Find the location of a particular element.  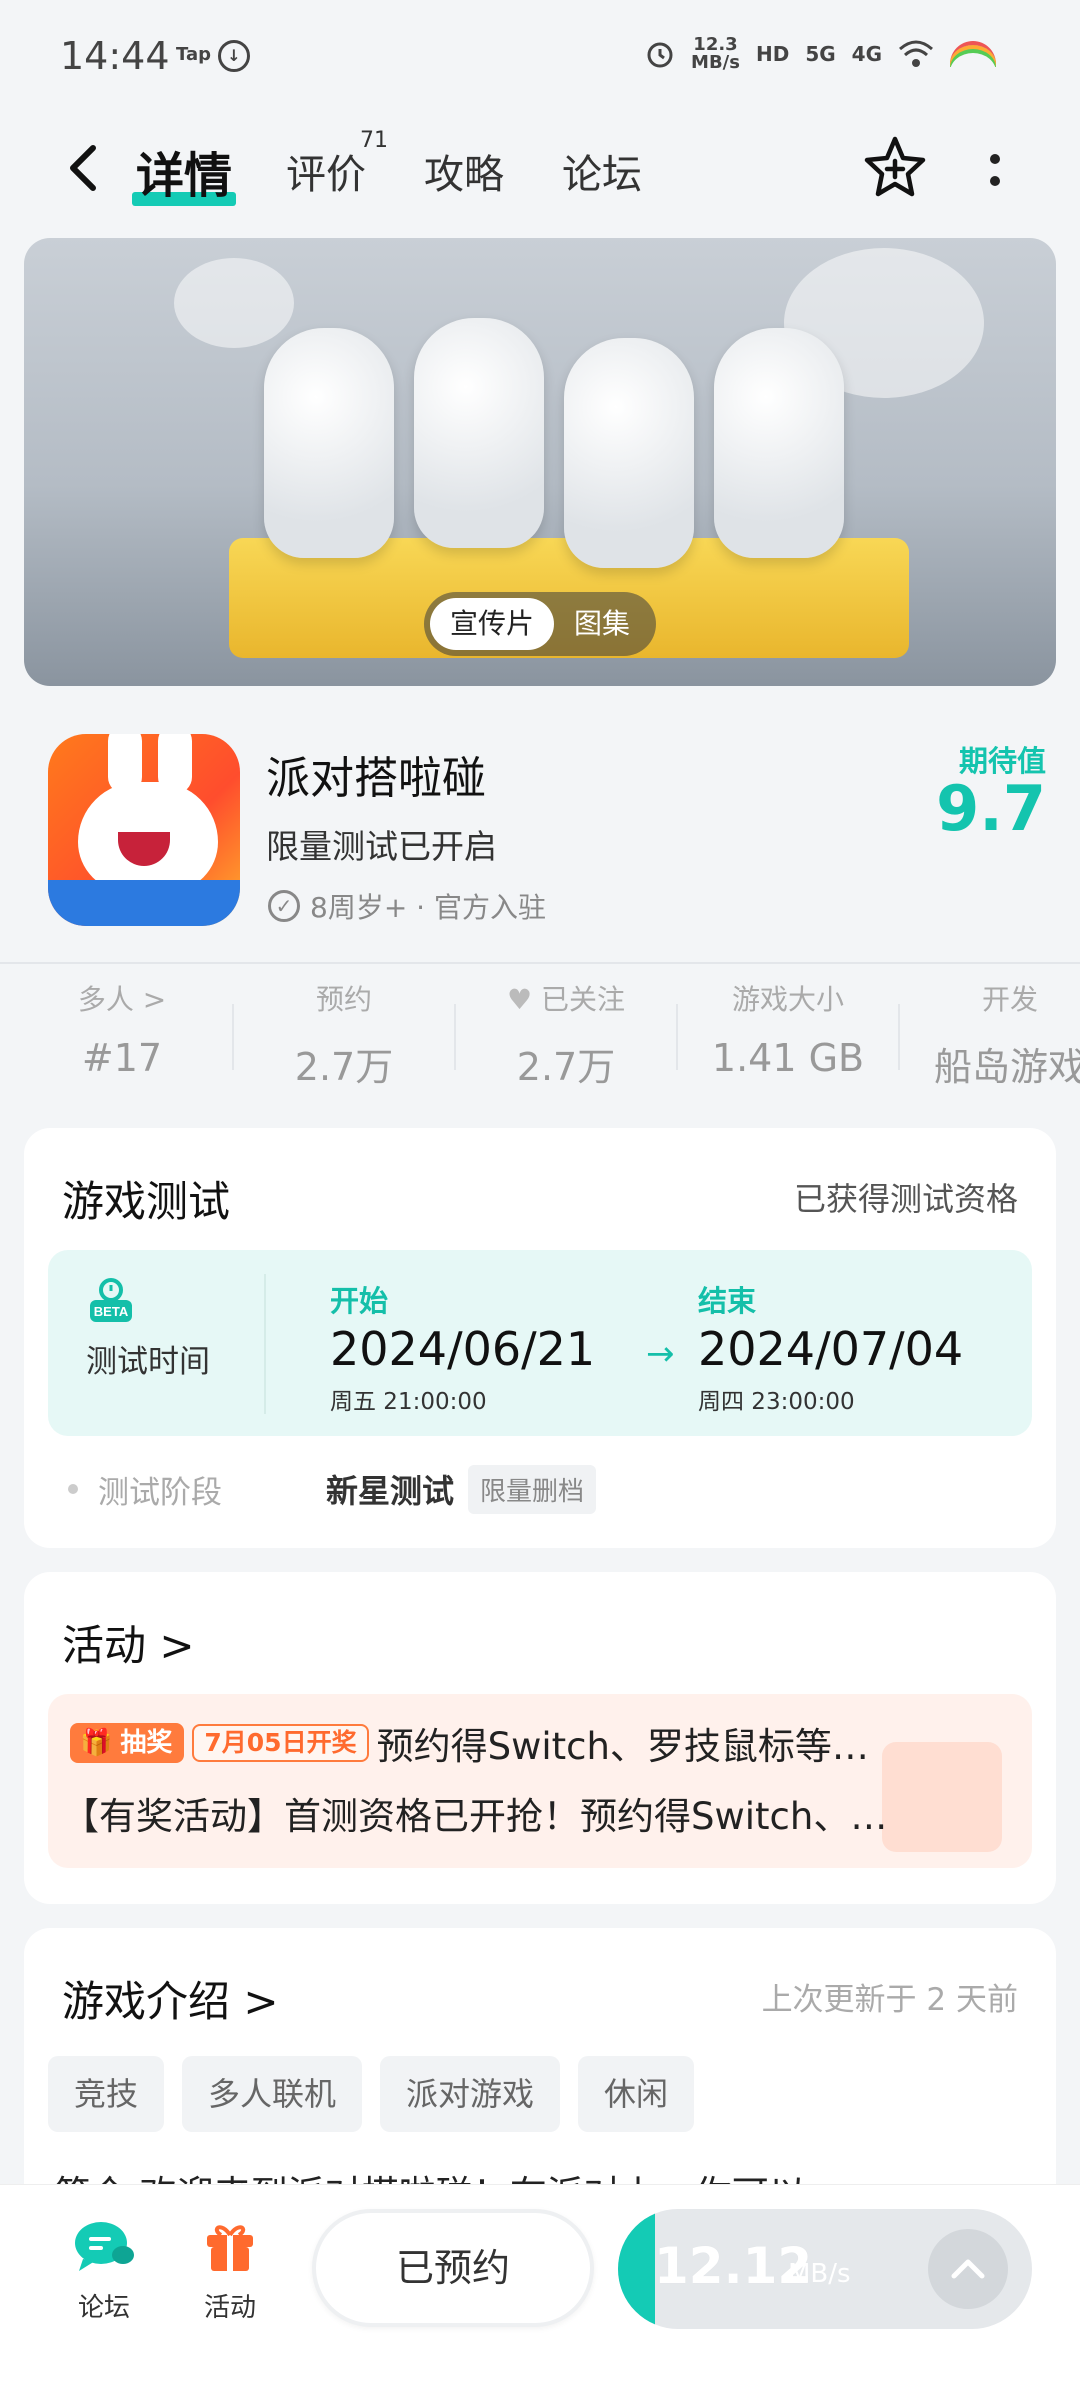

alarm-icon is located at coordinates (660, 55).